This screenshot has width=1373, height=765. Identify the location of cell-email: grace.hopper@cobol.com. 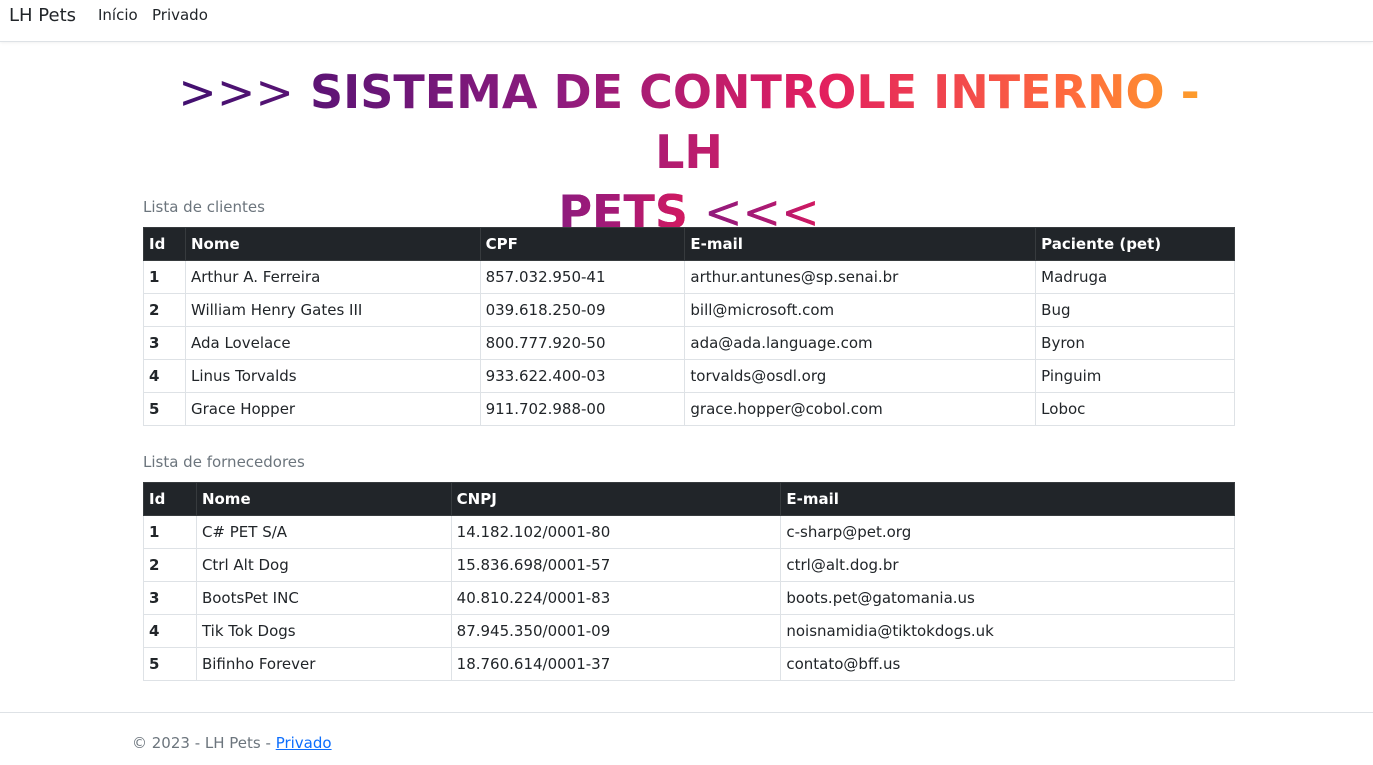
(860, 409).